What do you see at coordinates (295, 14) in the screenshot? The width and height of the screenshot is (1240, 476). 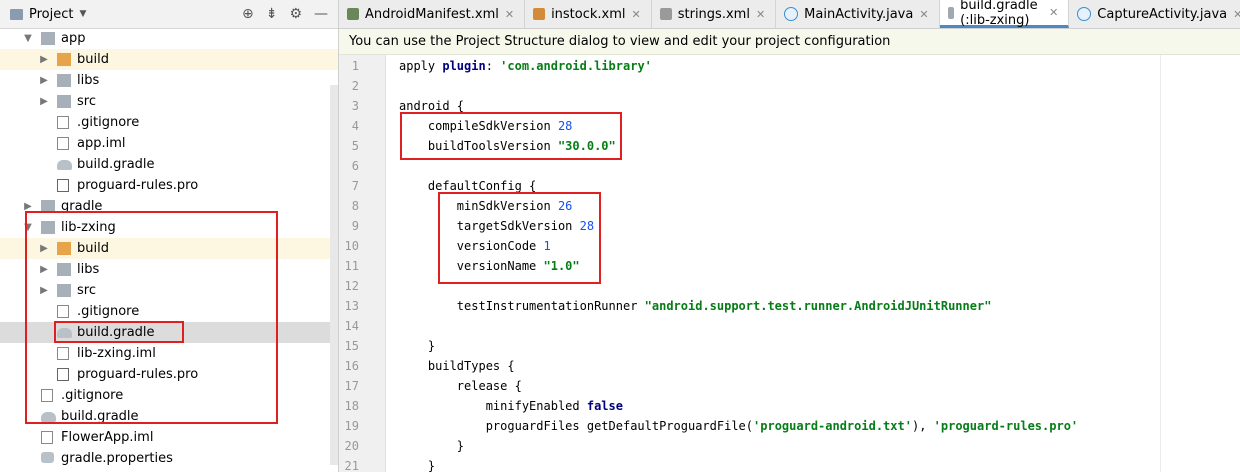 I see `gear-icon: ⚙` at bounding box center [295, 14].